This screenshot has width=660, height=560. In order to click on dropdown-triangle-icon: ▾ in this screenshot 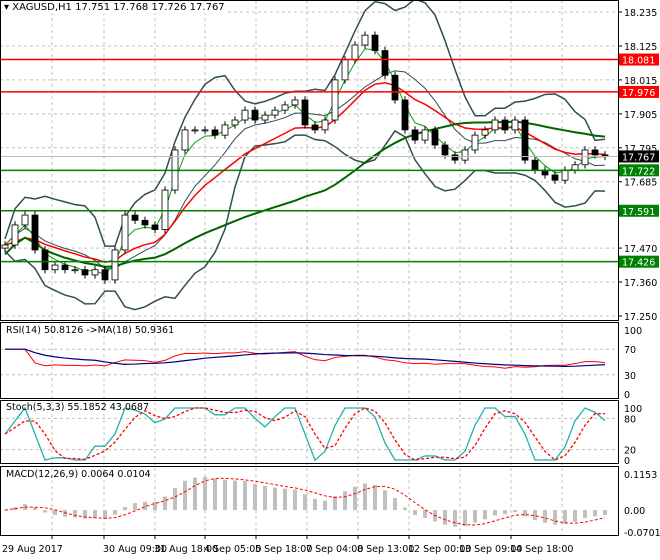, I will do `click(6, 7)`.